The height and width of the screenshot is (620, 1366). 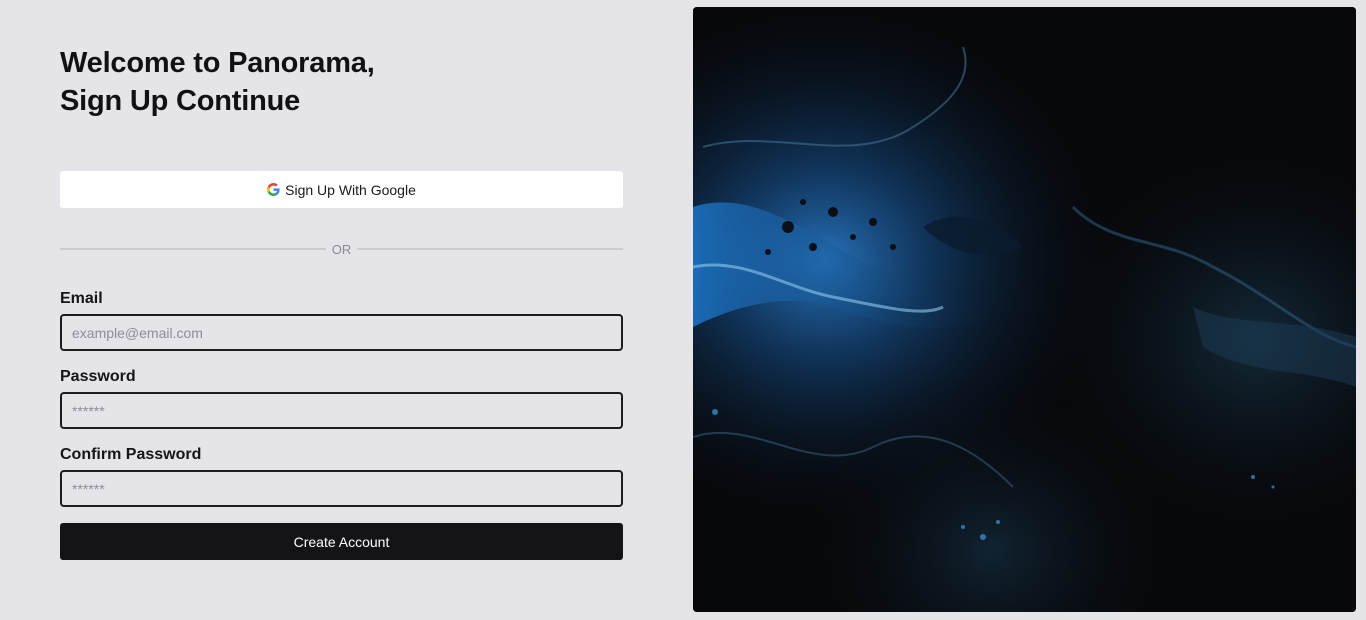 I want to click on divider-line-right, so click(x=490, y=249).